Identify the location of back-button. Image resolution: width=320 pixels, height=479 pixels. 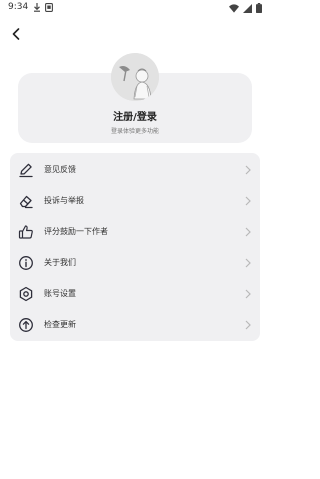
(16, 34).